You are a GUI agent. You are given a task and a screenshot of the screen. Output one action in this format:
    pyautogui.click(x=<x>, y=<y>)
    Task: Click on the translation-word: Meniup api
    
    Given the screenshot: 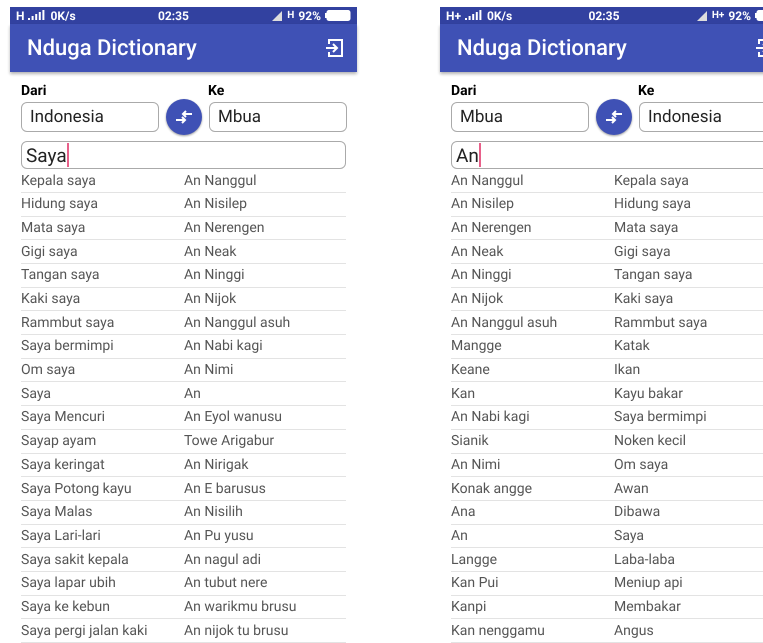 What is the action you would take?
    pyautogui.click(x=688, y=583)
    